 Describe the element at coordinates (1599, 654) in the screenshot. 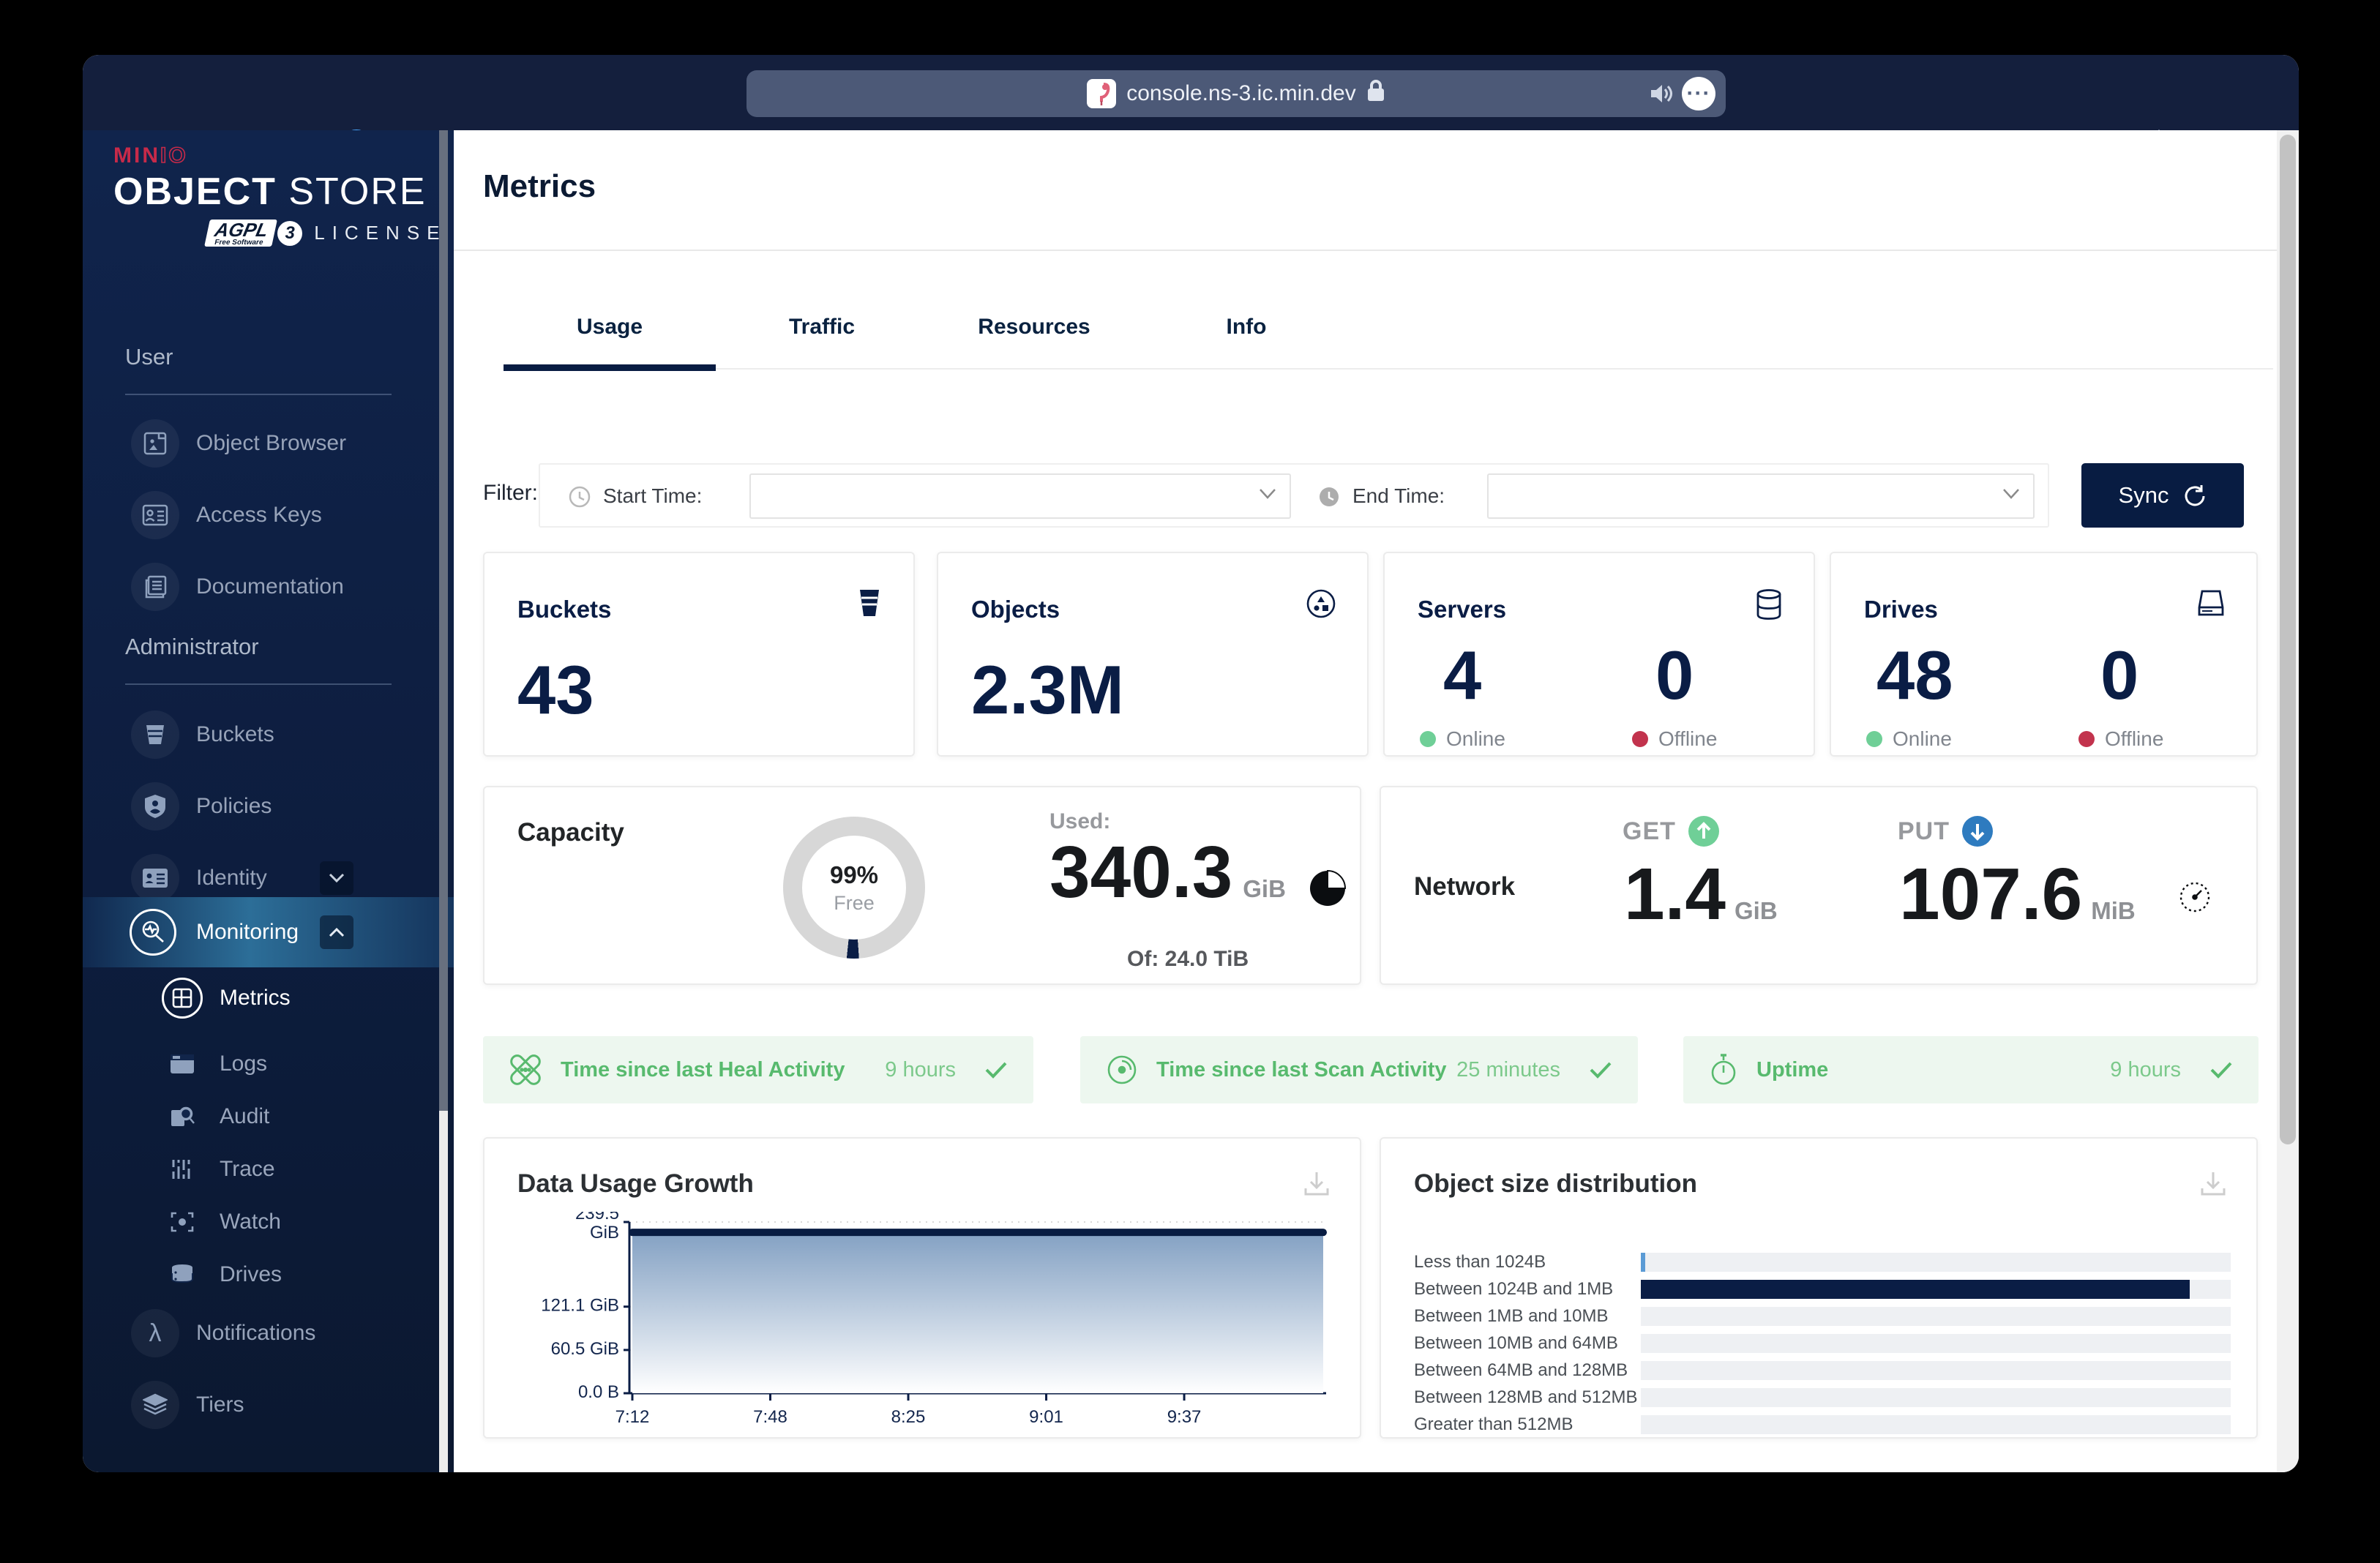

I see `servers-card: Servers 4 0 Online Offline` at that location.